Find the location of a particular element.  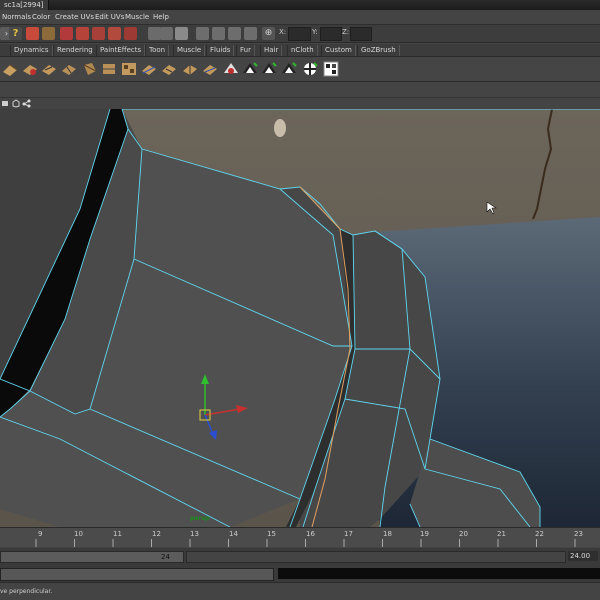

window-title: sc1a[2994] is located at coordinates (24, 5).